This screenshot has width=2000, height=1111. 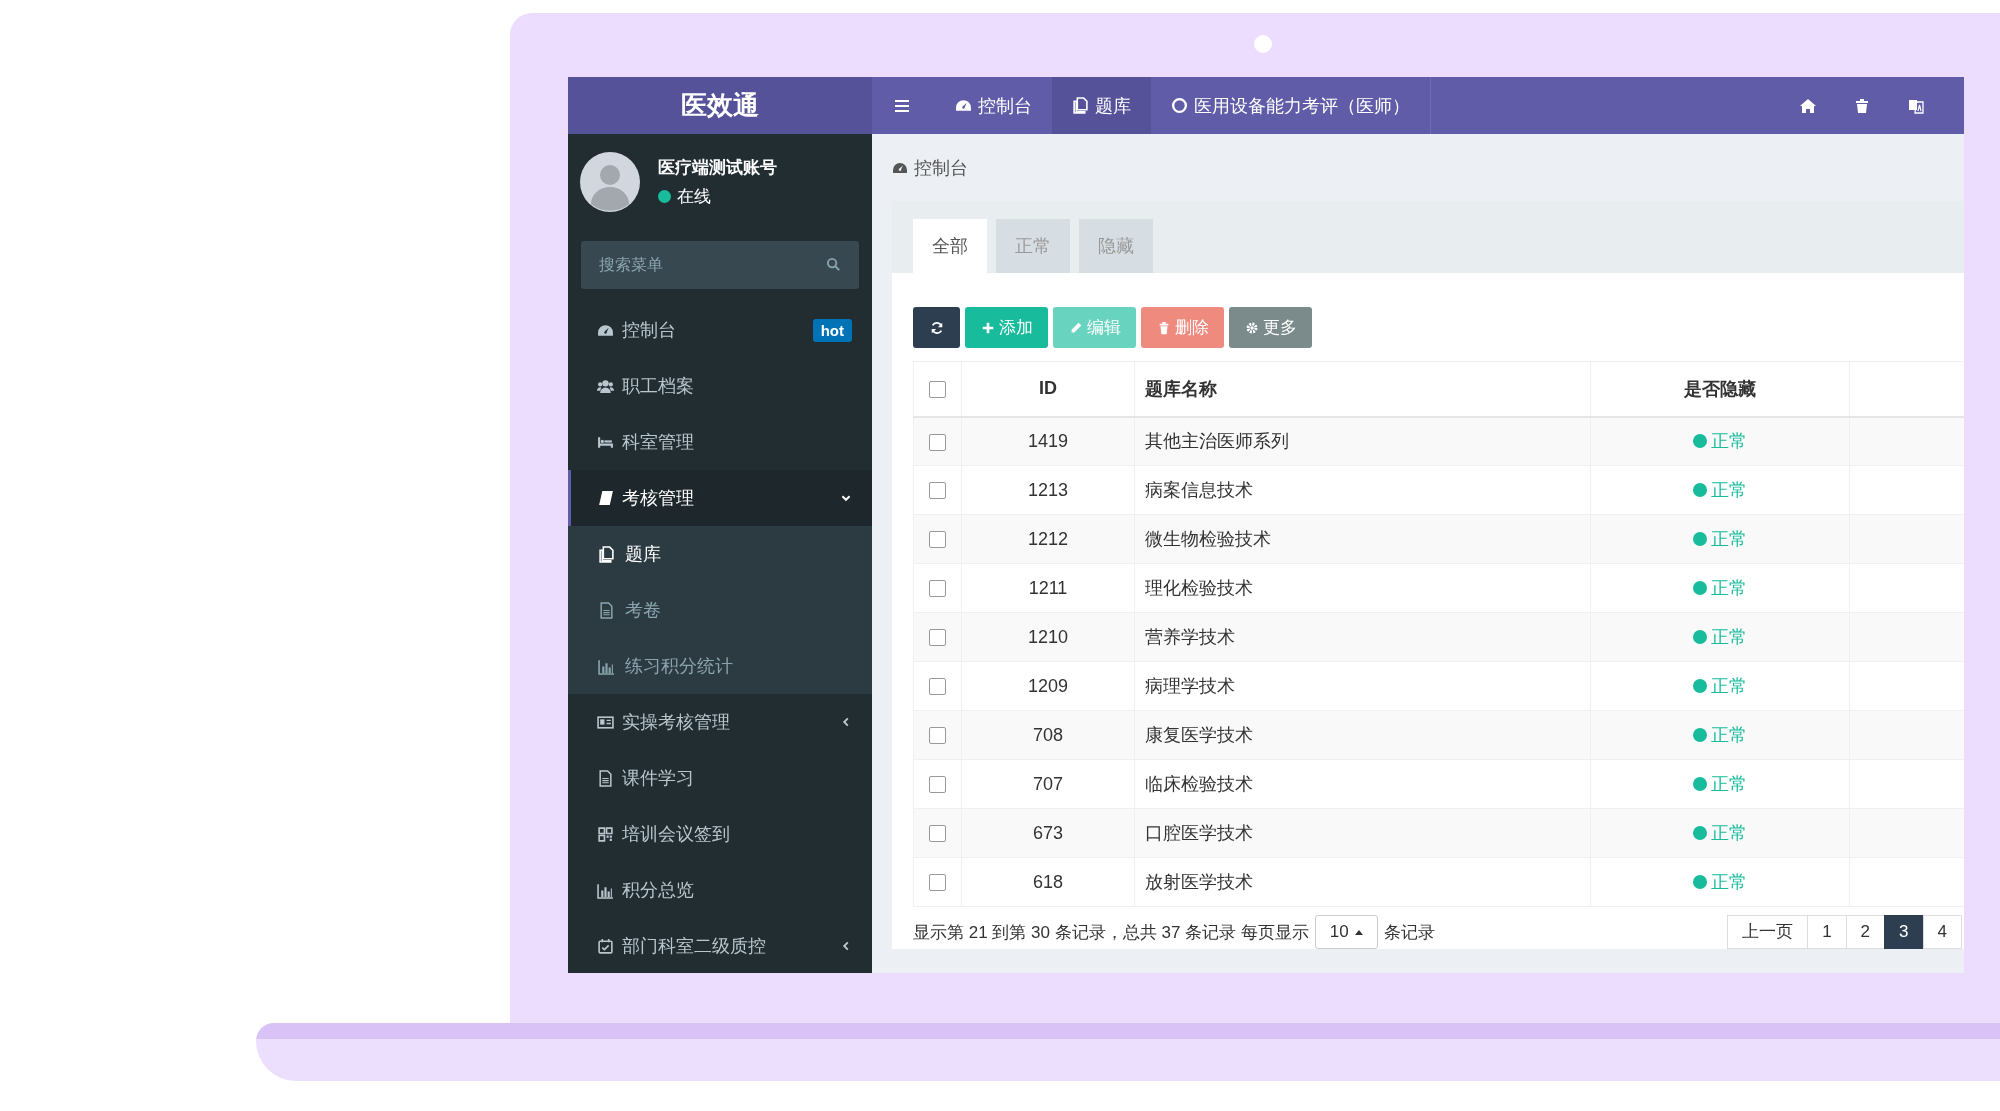 I want to click on table-cell: 707, so click(x=1048, y=784).